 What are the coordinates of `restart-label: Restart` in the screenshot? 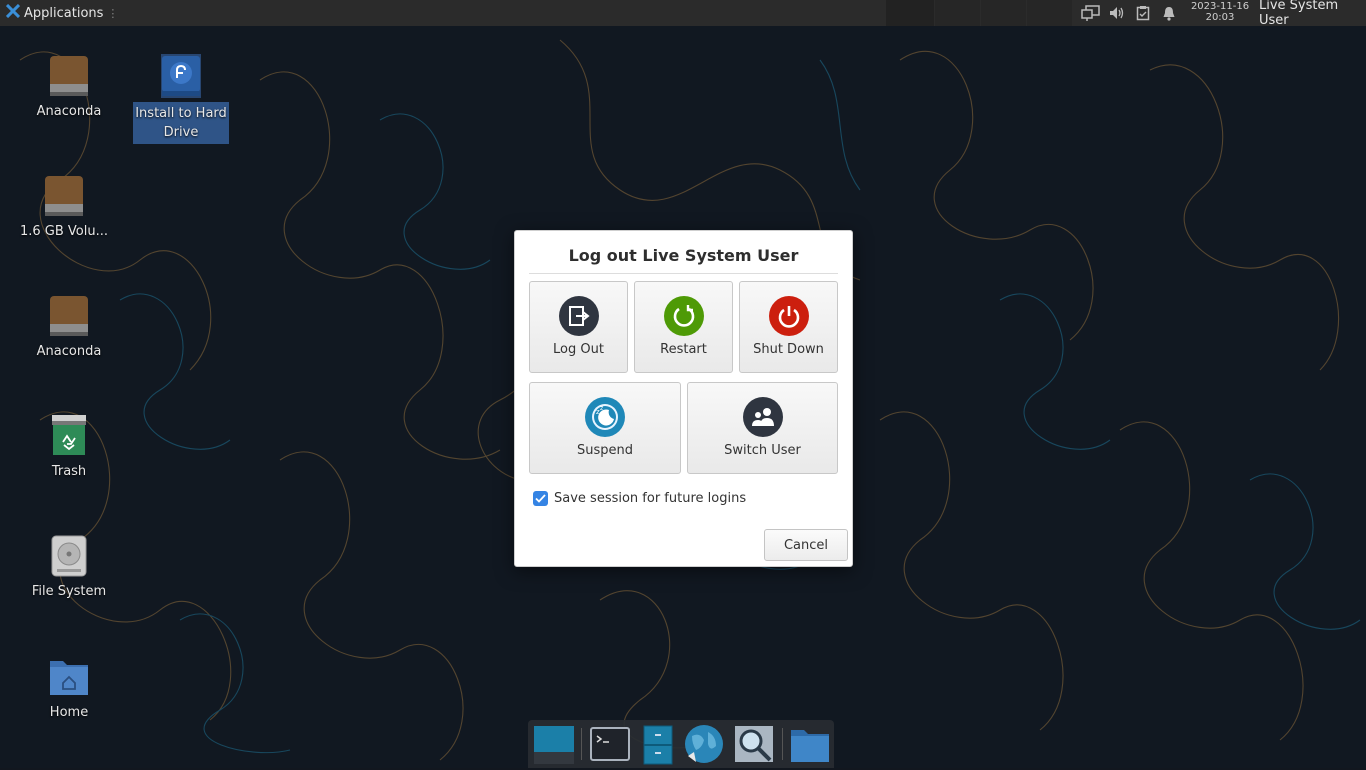 It's located at (683, 349).